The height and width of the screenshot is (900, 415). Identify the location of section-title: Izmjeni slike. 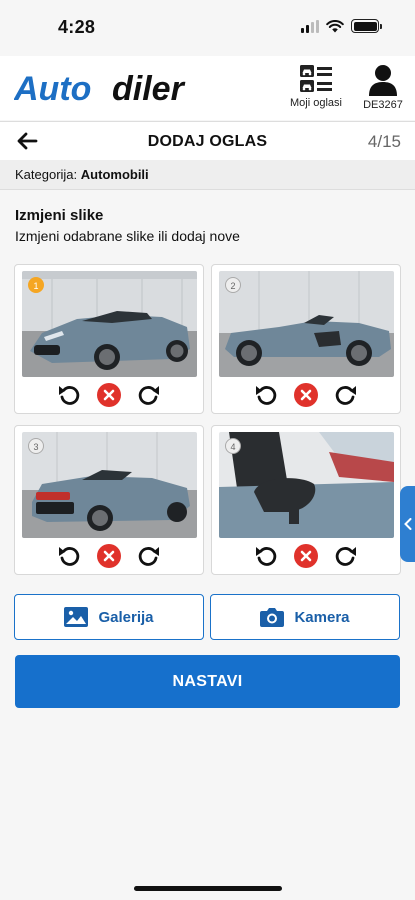
(59, 215).